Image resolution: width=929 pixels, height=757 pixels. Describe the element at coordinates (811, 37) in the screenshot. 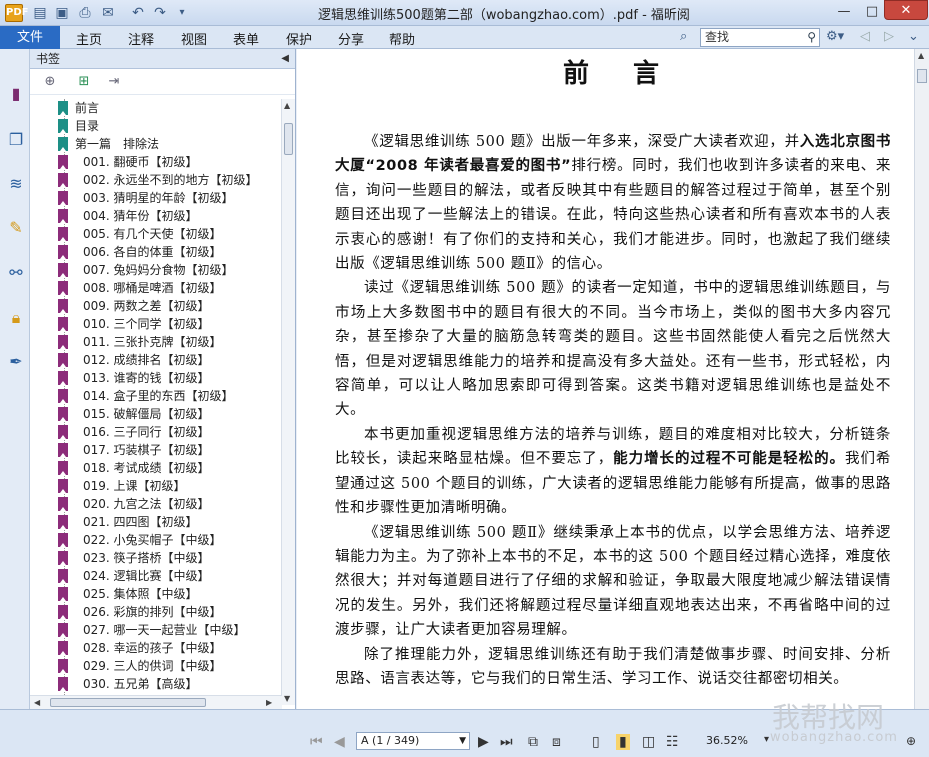

I see `search-icon: ⚲` at that location.